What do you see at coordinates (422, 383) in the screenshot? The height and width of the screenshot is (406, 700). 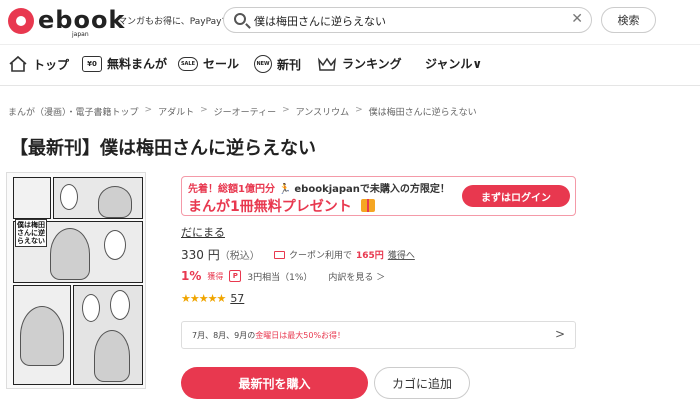 I see `add-to-cart-button: カゴに追加` at bounding box center [422, 383].